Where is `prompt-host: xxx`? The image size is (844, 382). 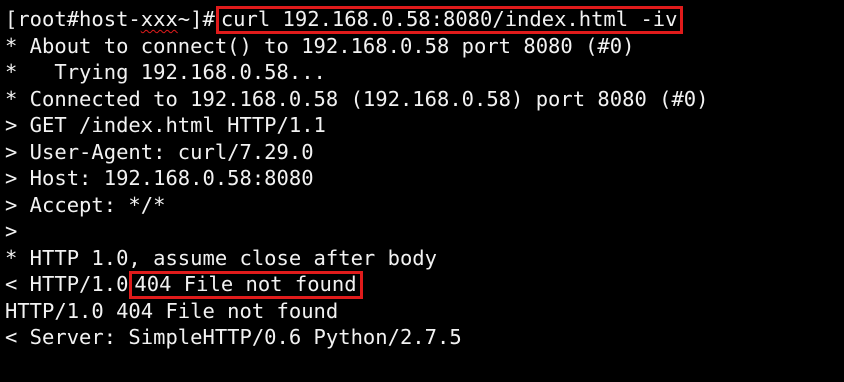
prompt-host: xxx is located at coordinates (159, 19).